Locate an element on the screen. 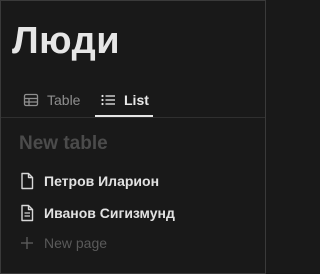 The image size is (320, 274). list-icon is located at coordinates (108, 100).